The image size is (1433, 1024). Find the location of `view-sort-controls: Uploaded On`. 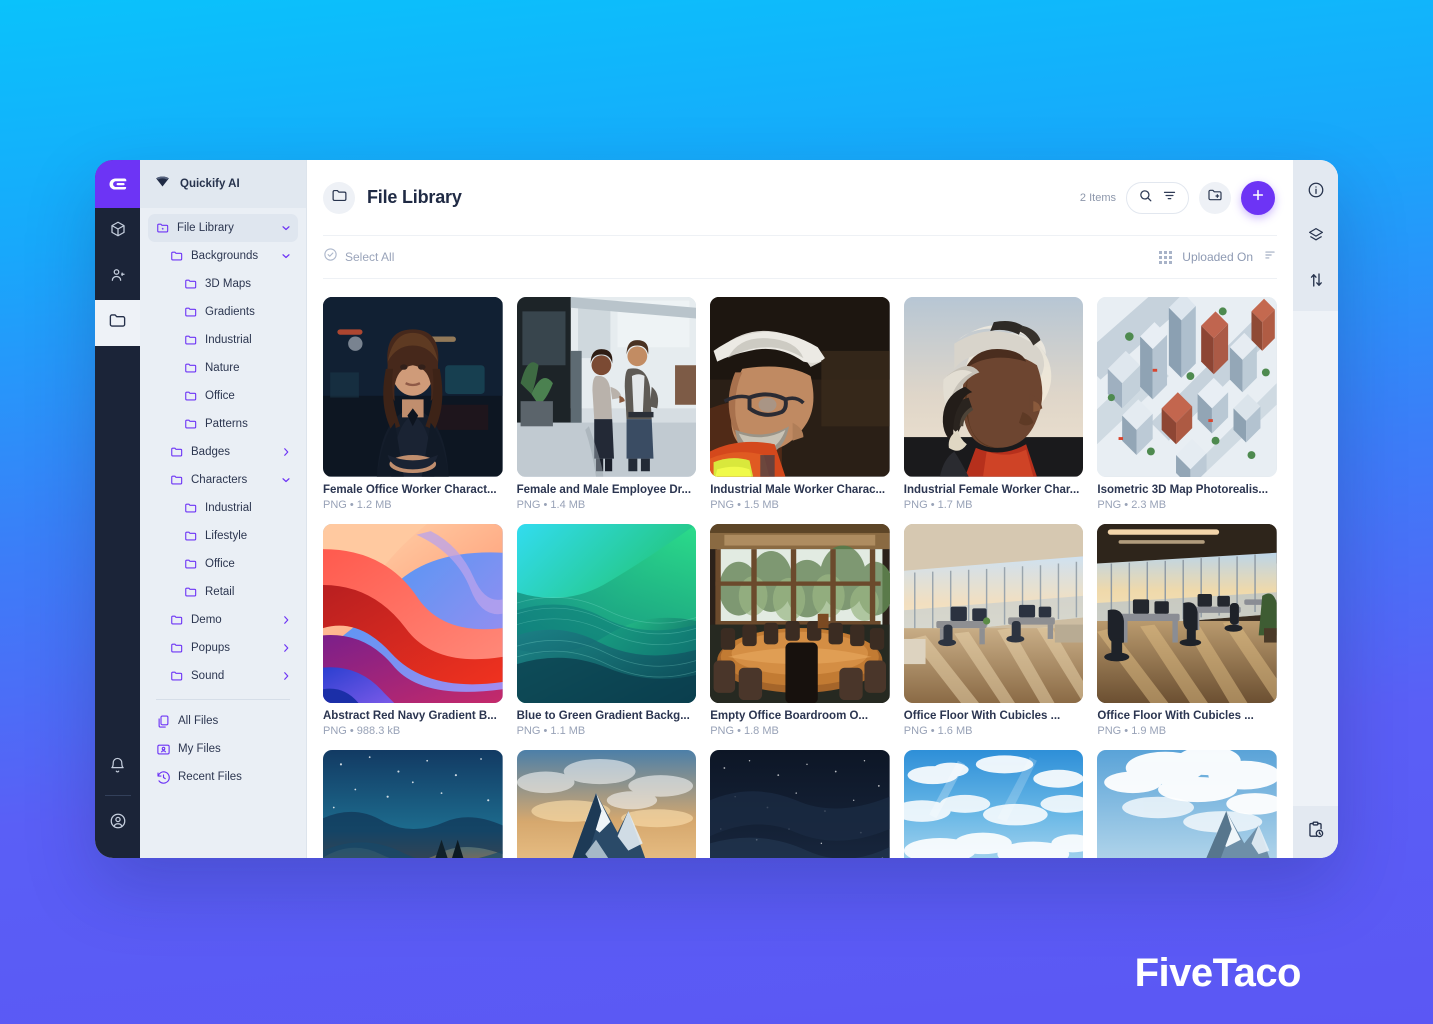

view-sort-controls: Uploaded On is located at coordinates (1218, 257).